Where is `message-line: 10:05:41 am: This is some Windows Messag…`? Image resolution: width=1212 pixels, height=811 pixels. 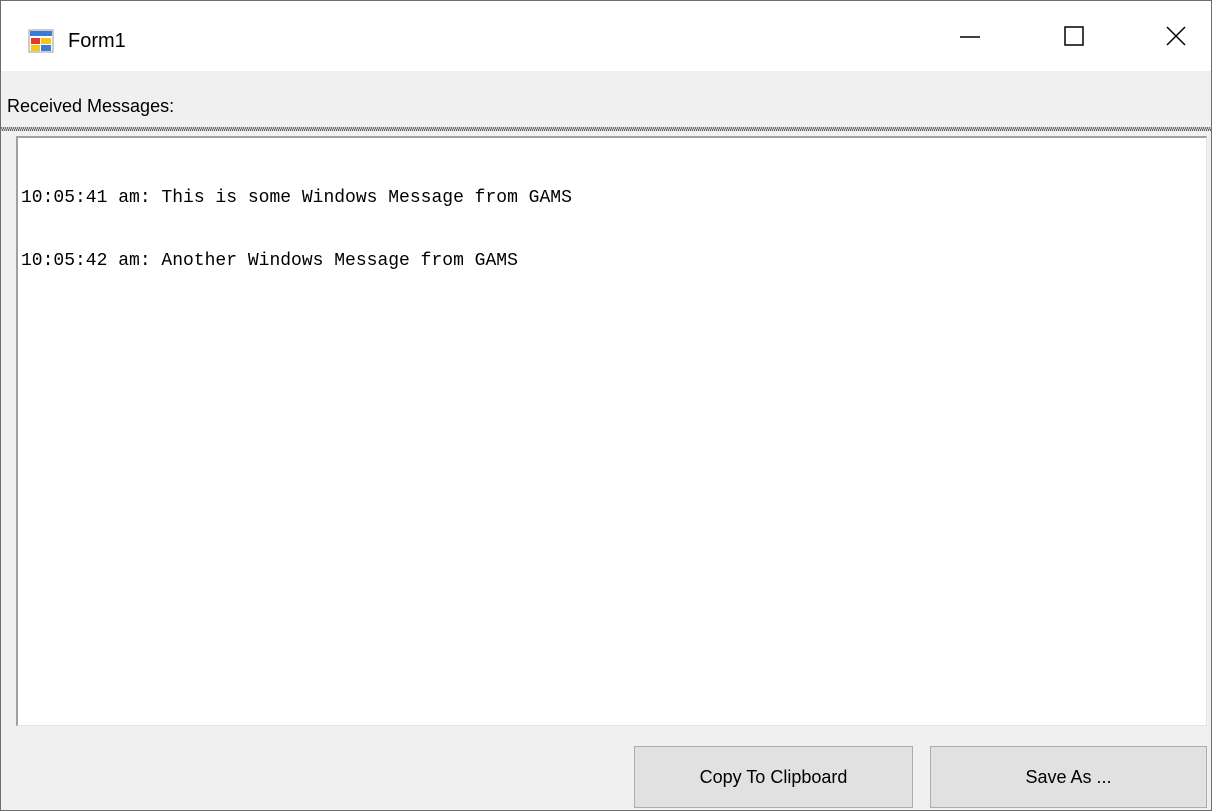
message-line: 10:05:41 am: This is some Windows Messag… is located at coordinates (296, 198).